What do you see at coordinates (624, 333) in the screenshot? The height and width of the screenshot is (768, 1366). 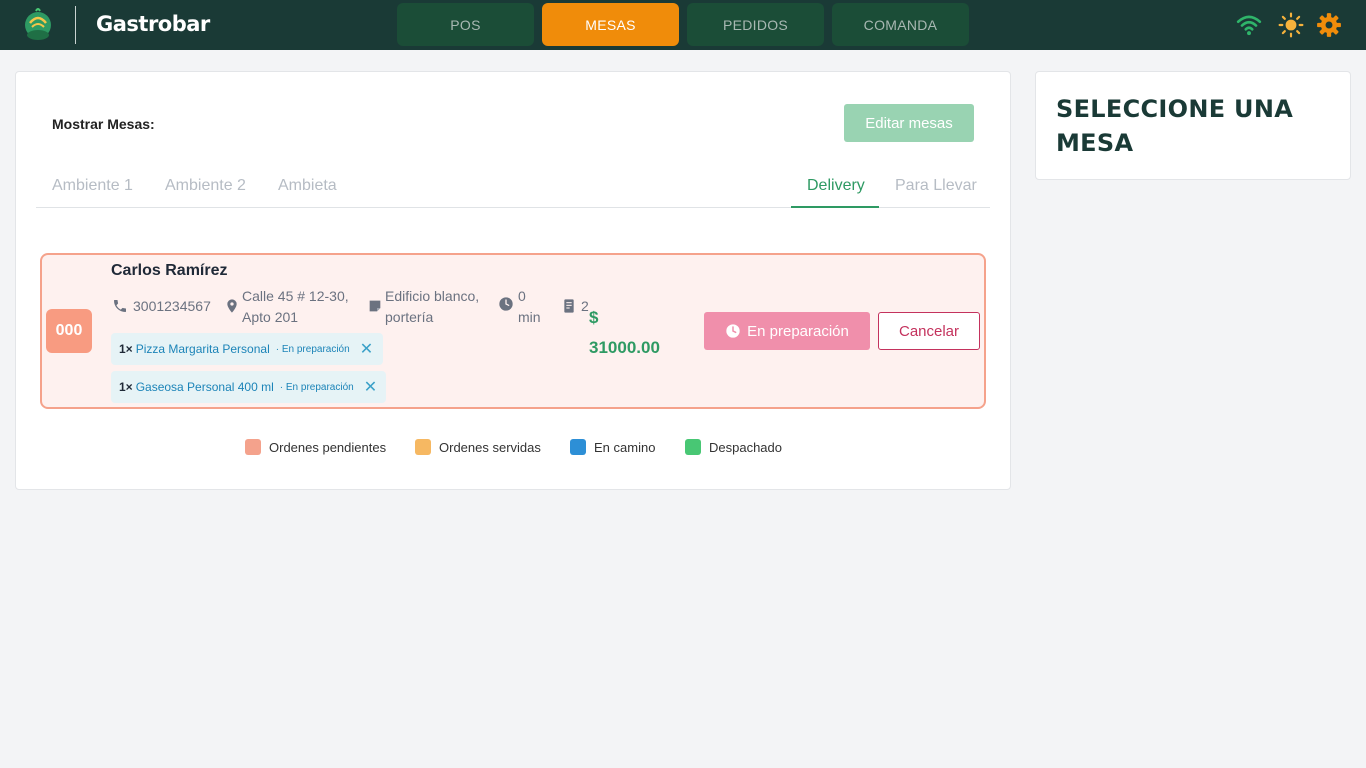 I see `order-total: $ 31000.00` at bounding box center [624, 333].